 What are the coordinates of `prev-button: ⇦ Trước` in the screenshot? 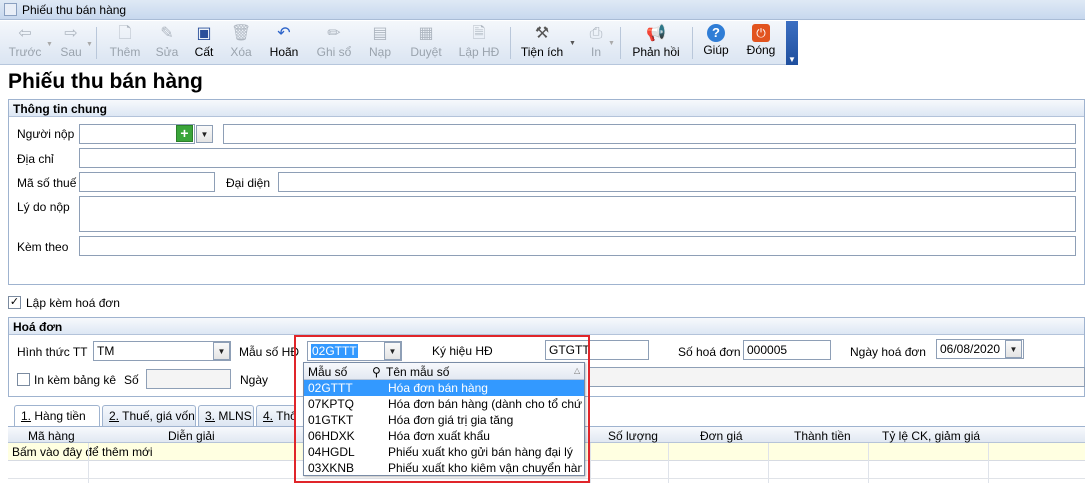 It's located at (25, 43).